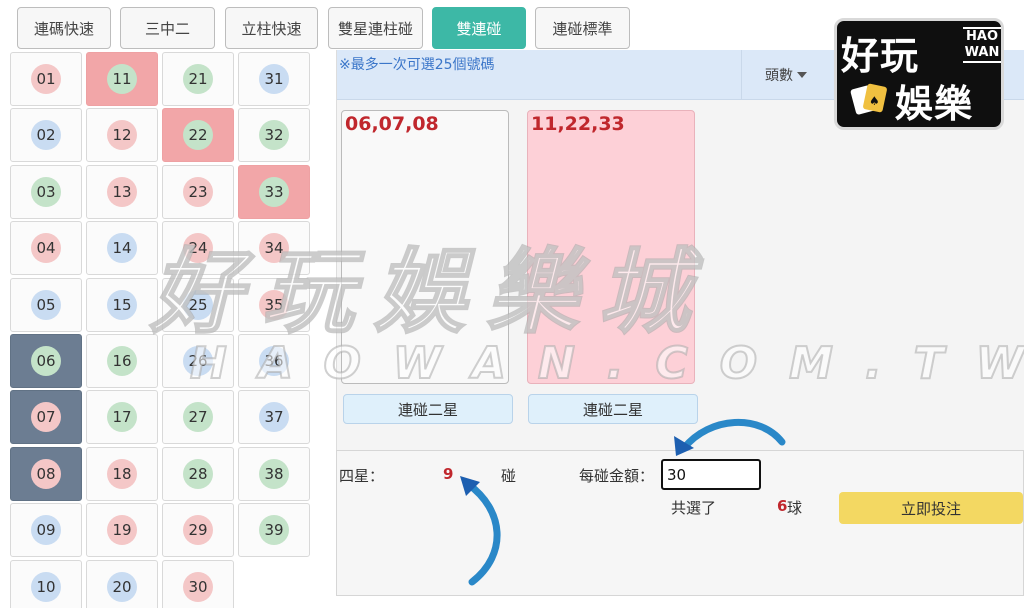 This screenshot has width=1024, height=608. I want to click on logo-latin-top: HAO, so click(982, 36).